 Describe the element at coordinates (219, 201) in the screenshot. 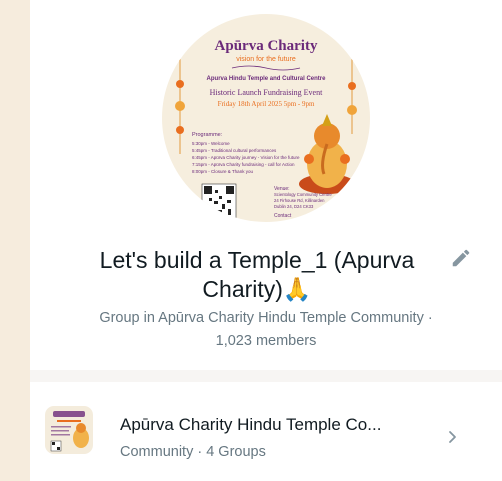

I see `qr-code` at that location.